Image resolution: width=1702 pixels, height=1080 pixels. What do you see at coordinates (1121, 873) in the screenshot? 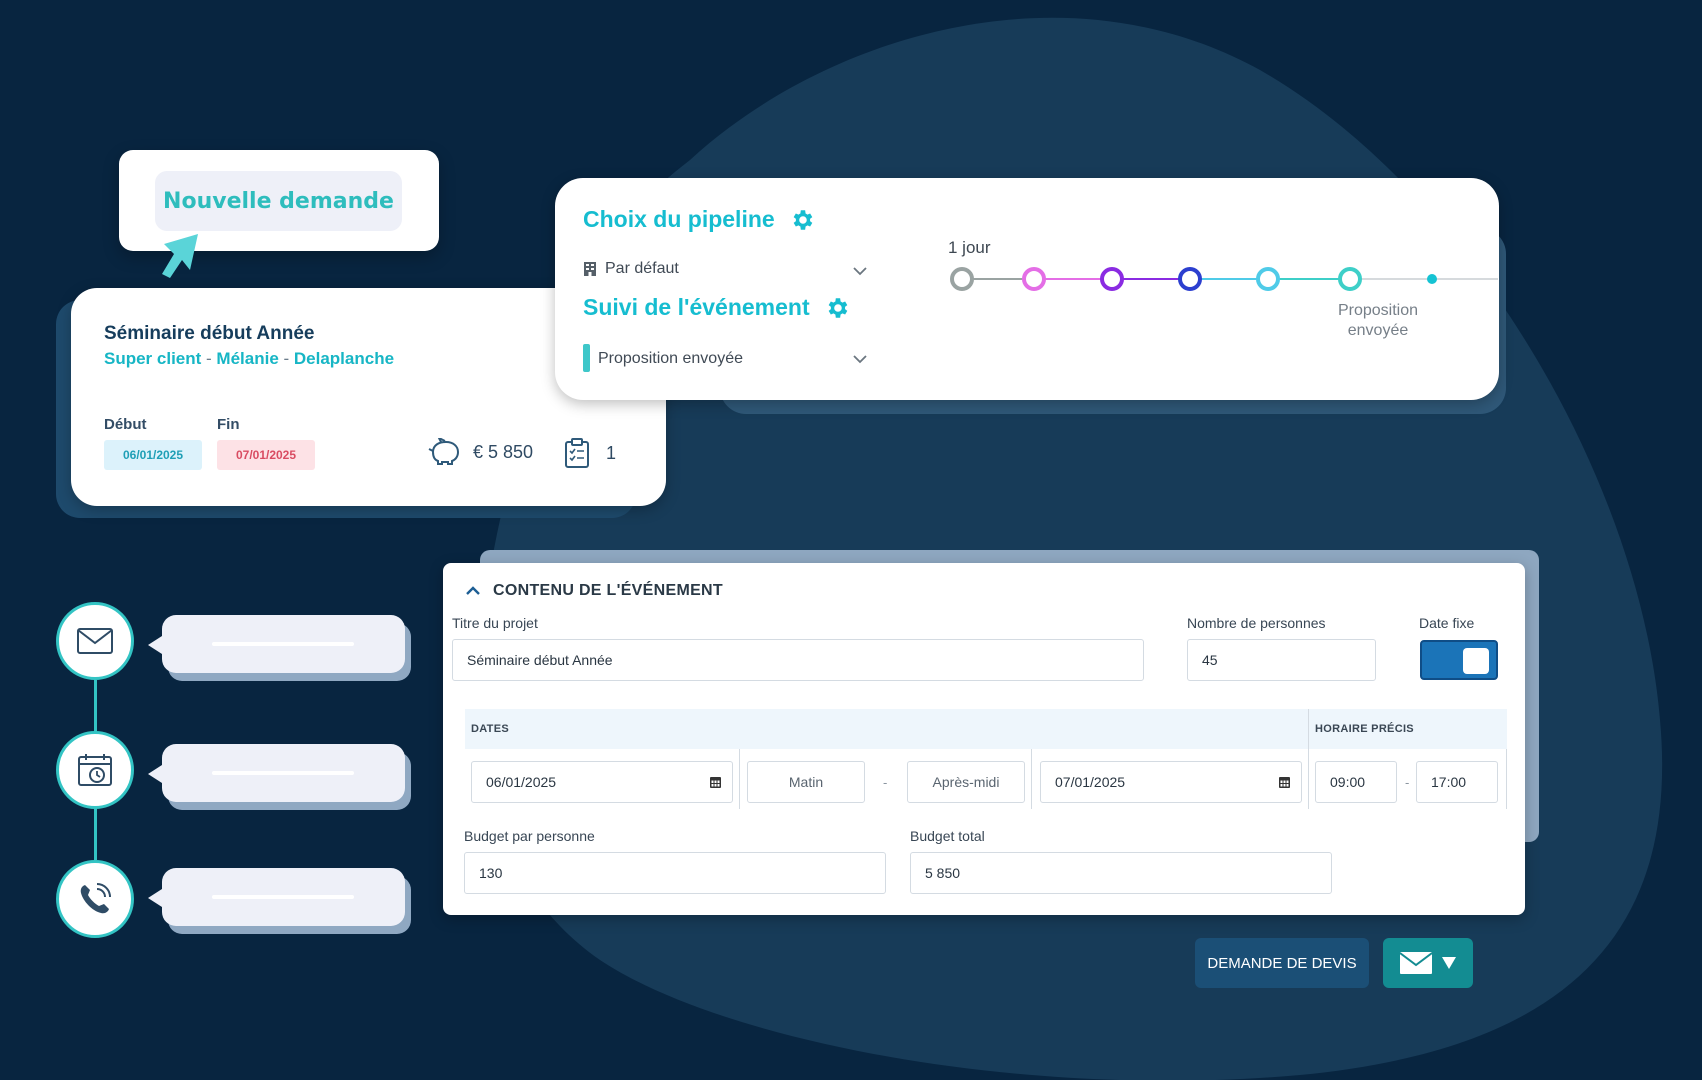
I see `budget-total-input: 5 850` at bounding box center [1121, 873].